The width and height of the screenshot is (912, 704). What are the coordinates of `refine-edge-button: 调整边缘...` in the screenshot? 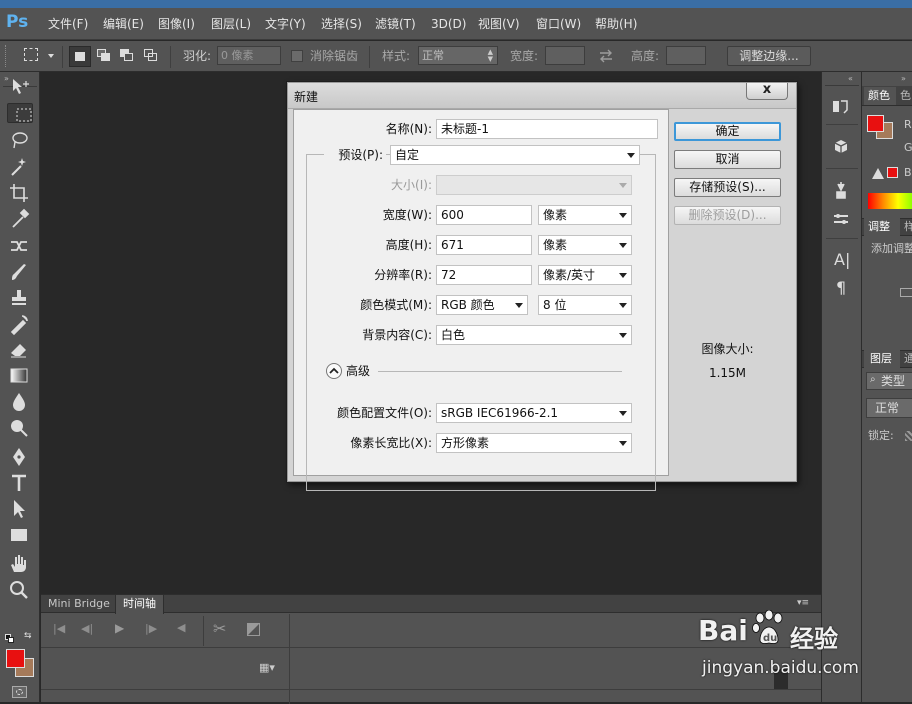 It's located at (769, 56).